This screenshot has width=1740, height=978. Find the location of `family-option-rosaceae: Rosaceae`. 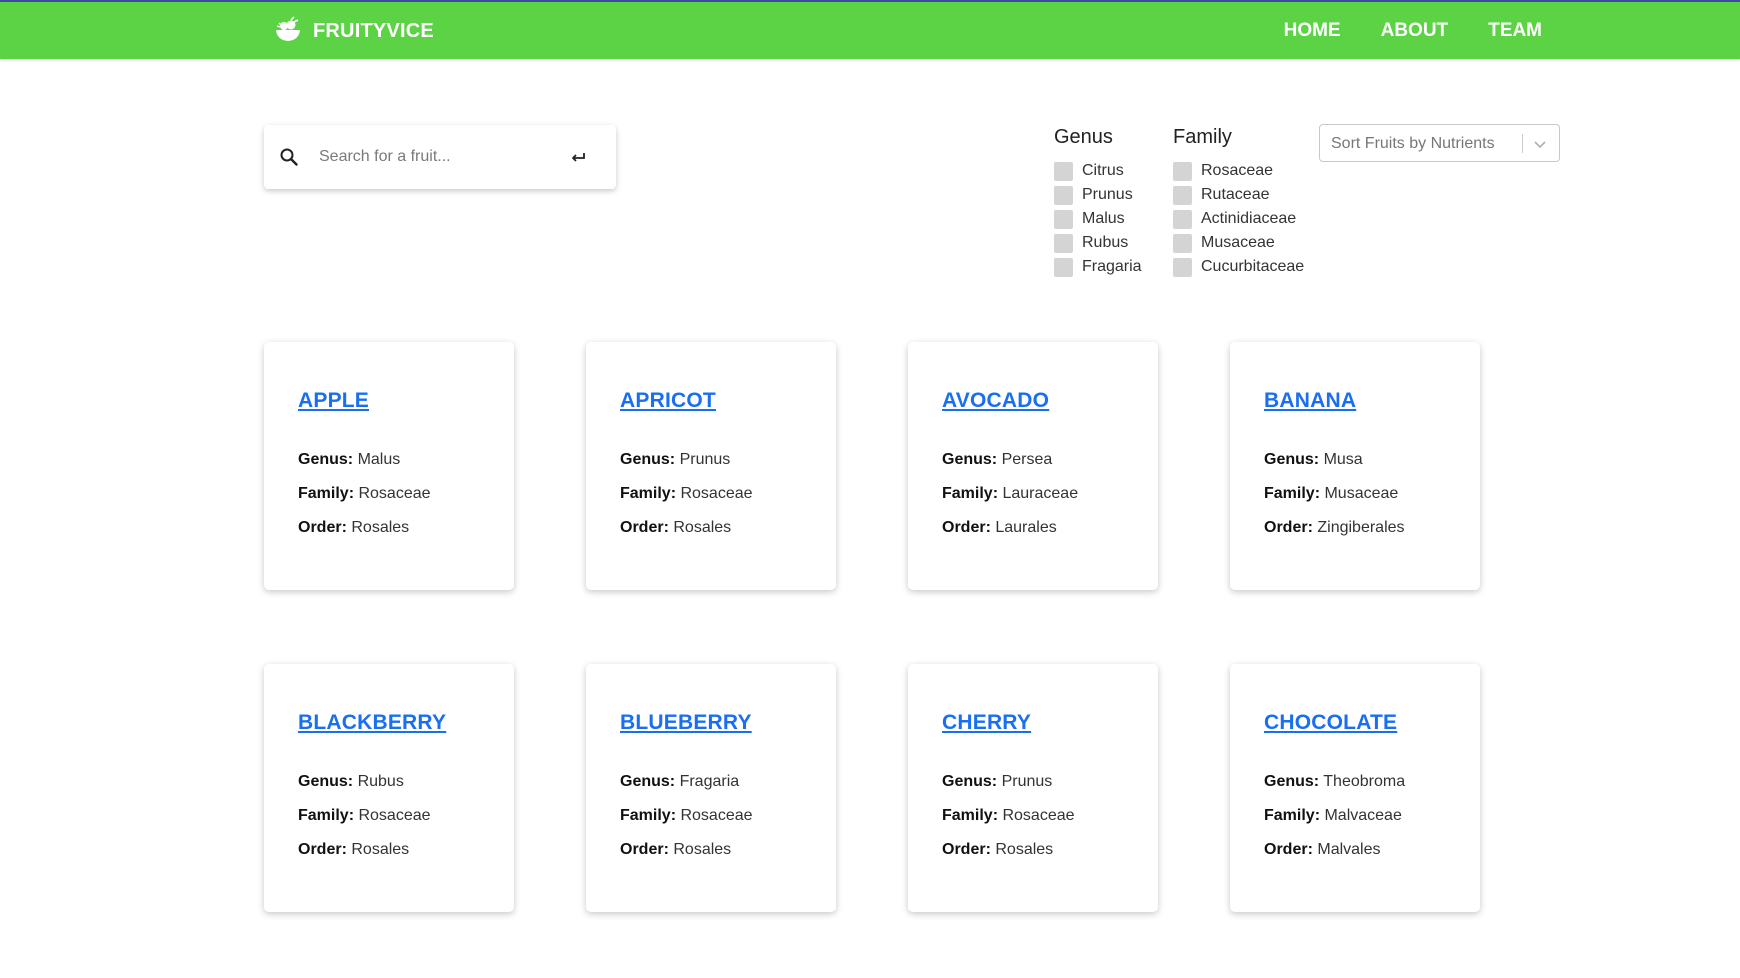

family-option-rosaceae: Rosaceae is located at coordinates (1238, 171).